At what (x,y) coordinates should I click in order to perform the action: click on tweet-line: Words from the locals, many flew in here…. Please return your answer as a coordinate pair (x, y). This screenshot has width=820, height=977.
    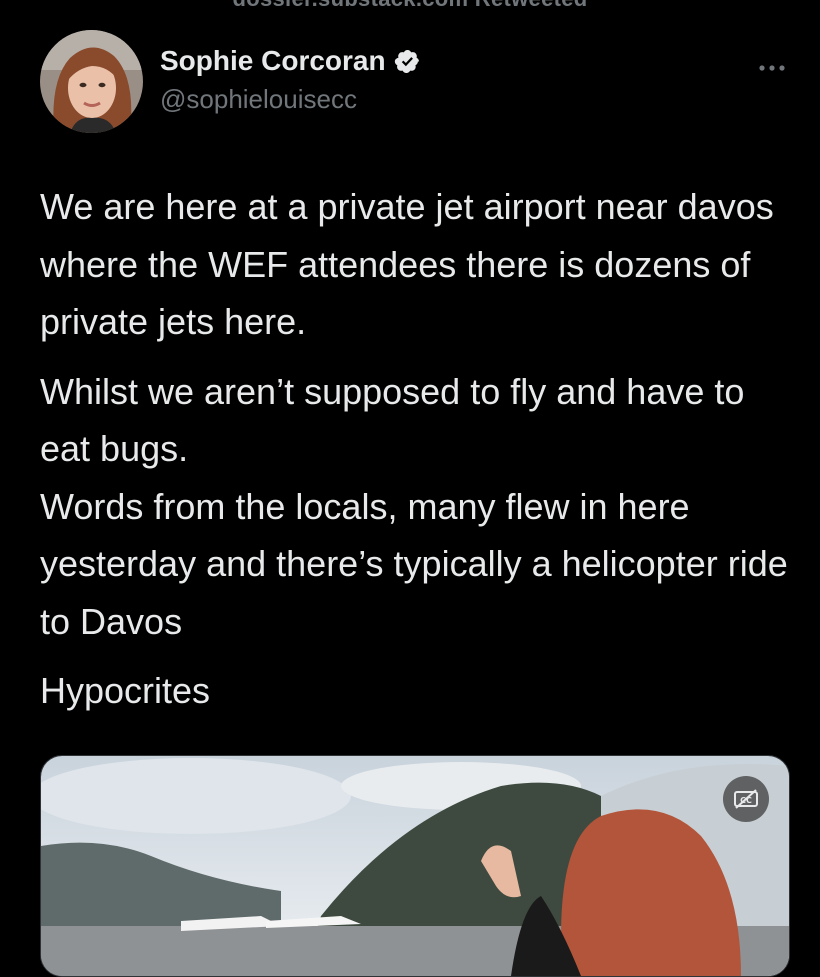
    Looking at the image, I should click on (414, 563).